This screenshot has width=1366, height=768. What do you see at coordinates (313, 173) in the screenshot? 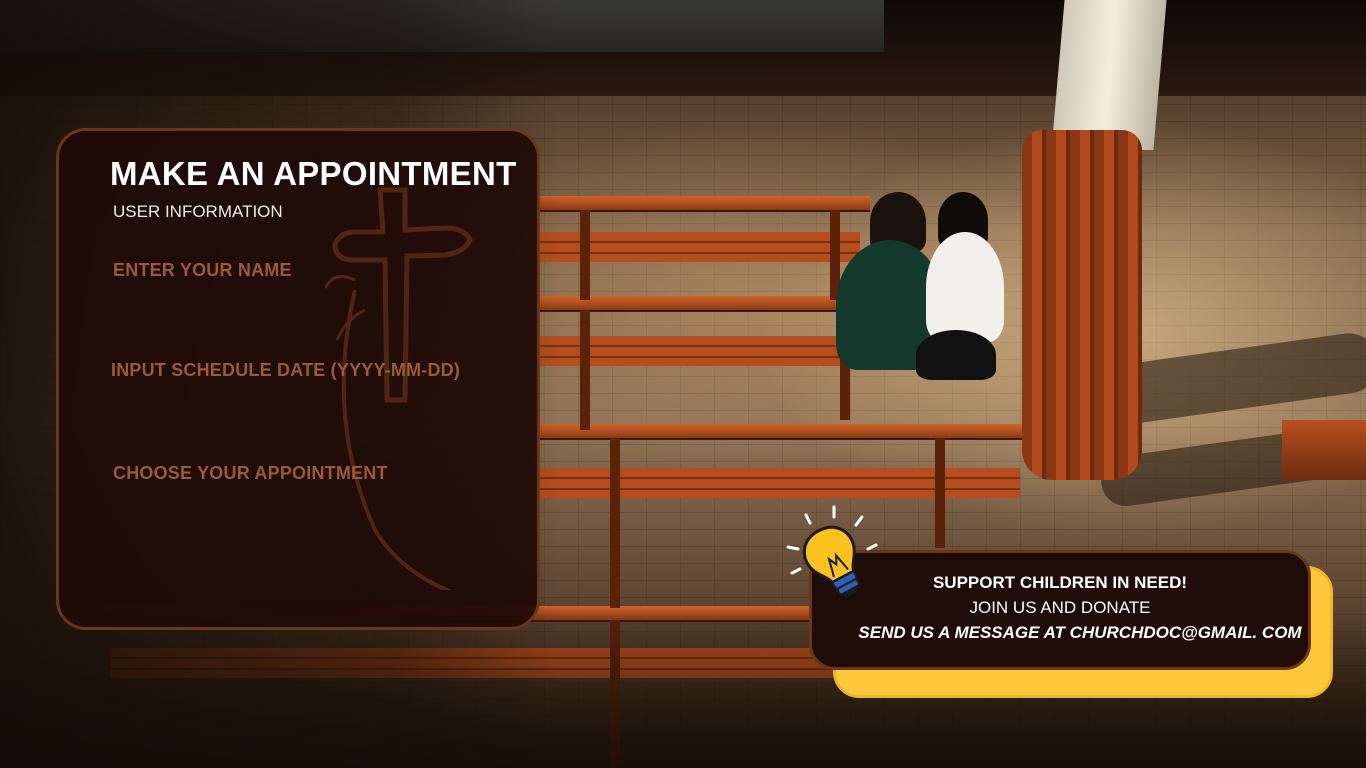
I see `page-title: MAKE AN APPOINTMENT` at bounding box center [313, 173].